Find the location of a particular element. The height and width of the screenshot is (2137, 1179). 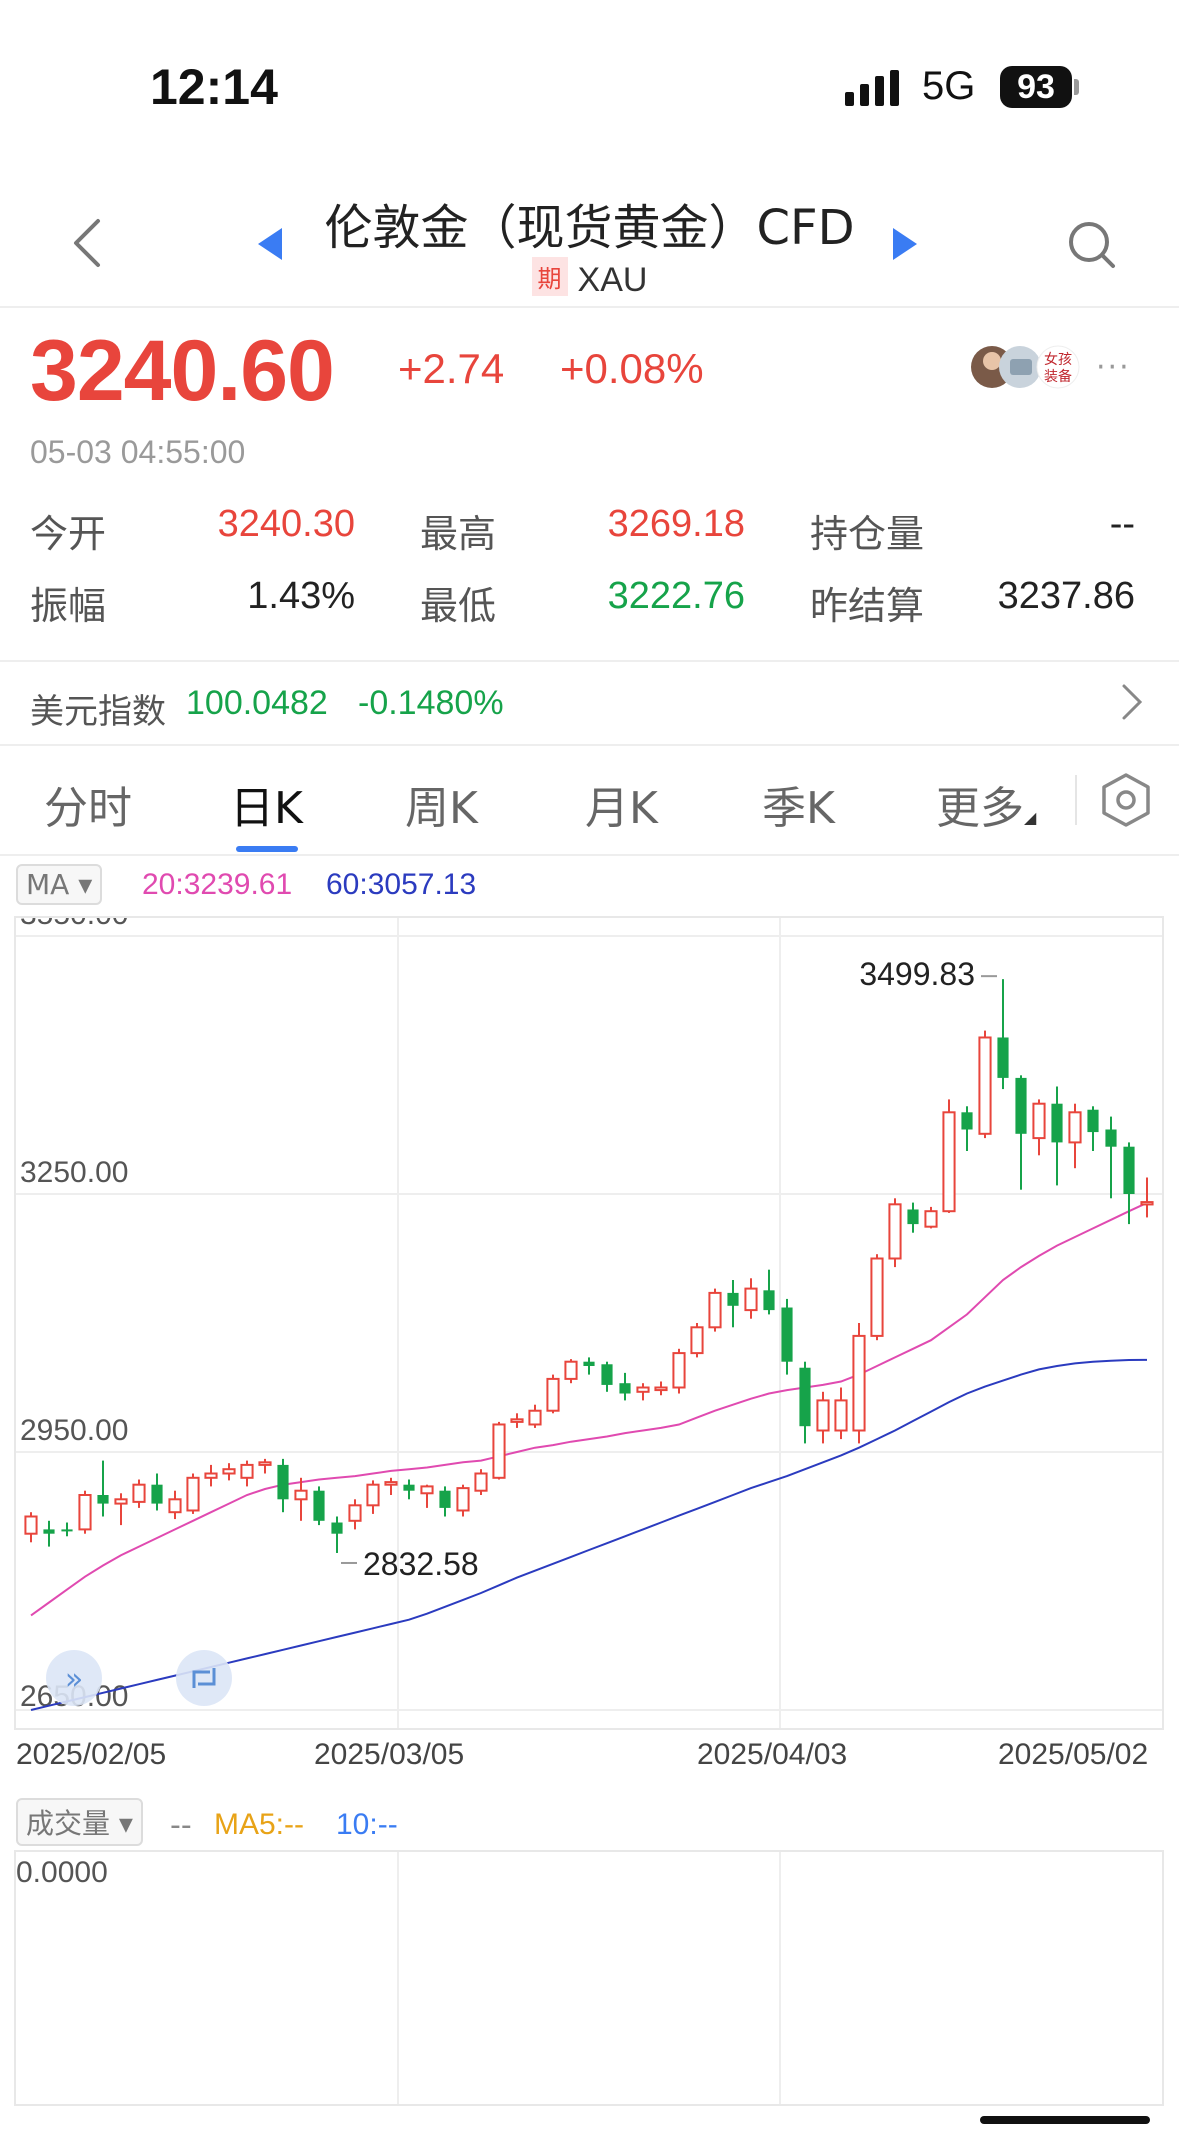

network-type: 5G is located at coordinates (949, 86).